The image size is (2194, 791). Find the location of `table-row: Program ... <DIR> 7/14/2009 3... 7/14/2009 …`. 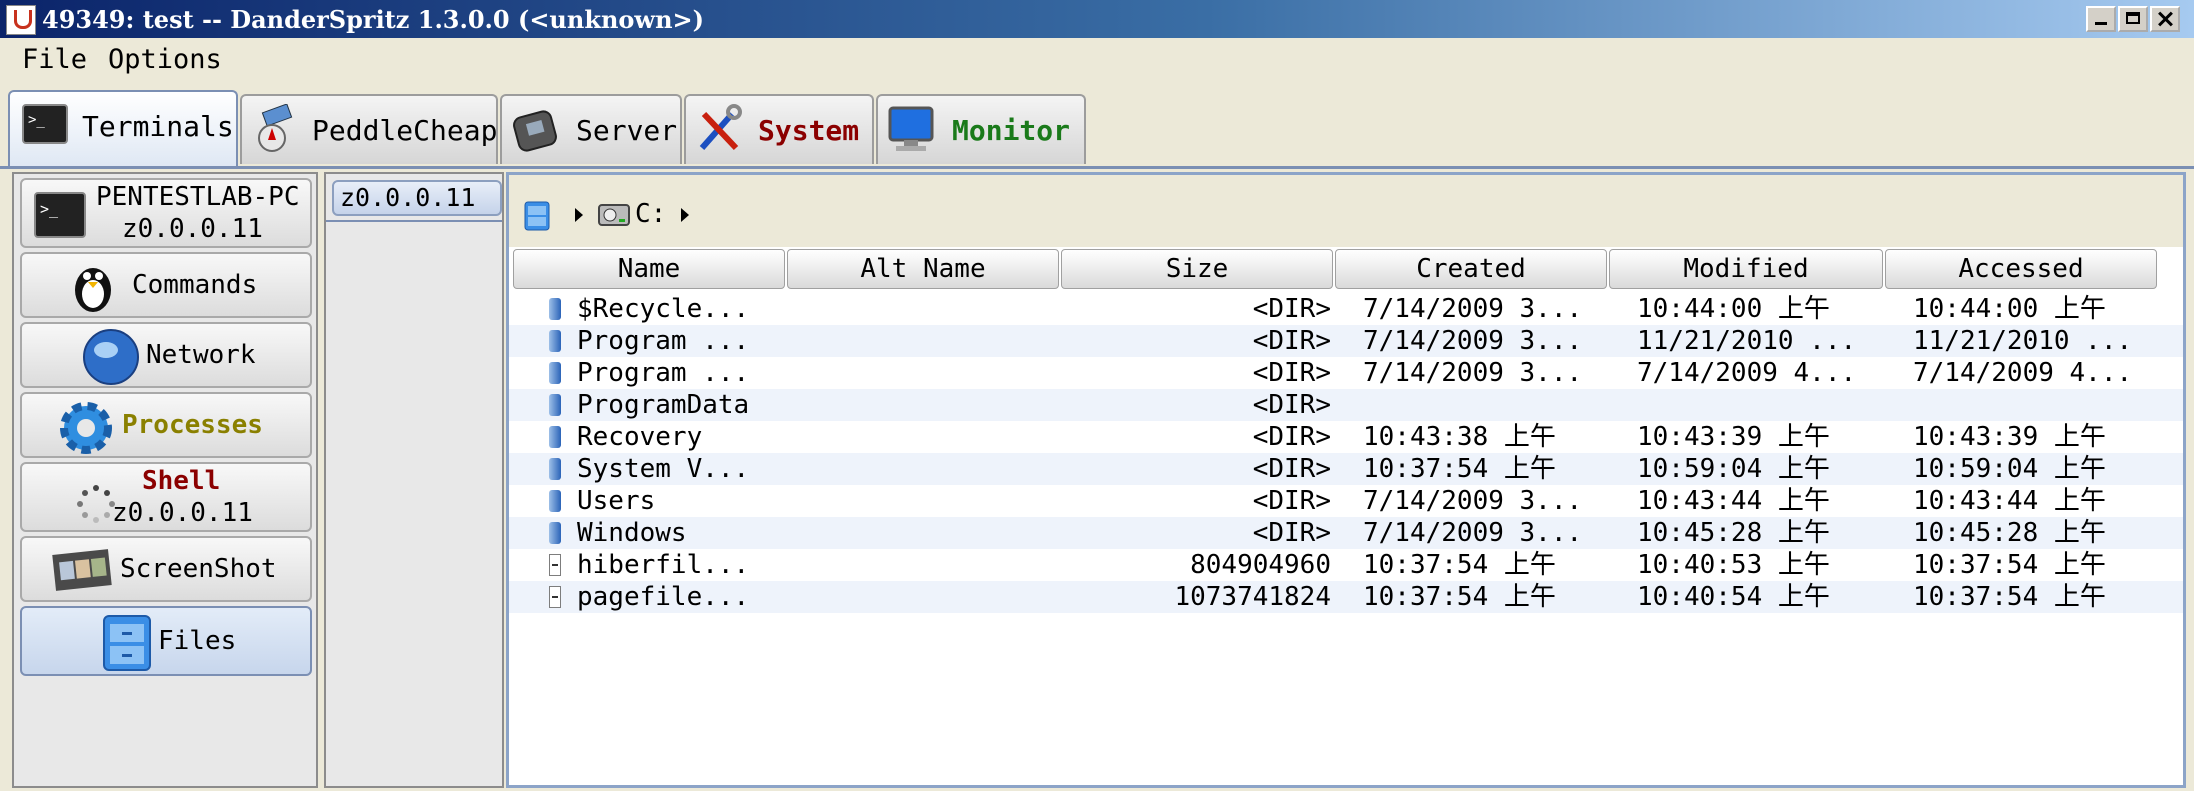

table-row: Program ... <DIR> 7/14/2009 3... 7/14/2009 … is located at coordinates (1346, 373).